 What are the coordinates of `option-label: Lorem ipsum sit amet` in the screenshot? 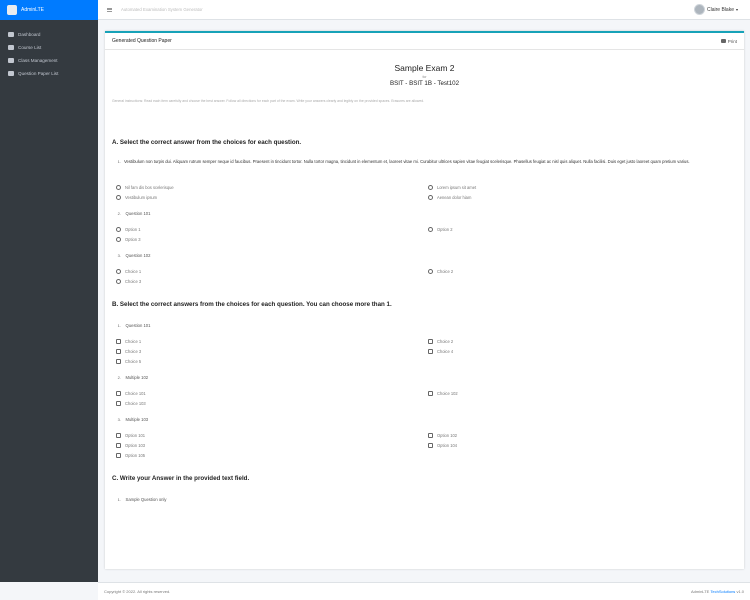 It's located at (457, 187).